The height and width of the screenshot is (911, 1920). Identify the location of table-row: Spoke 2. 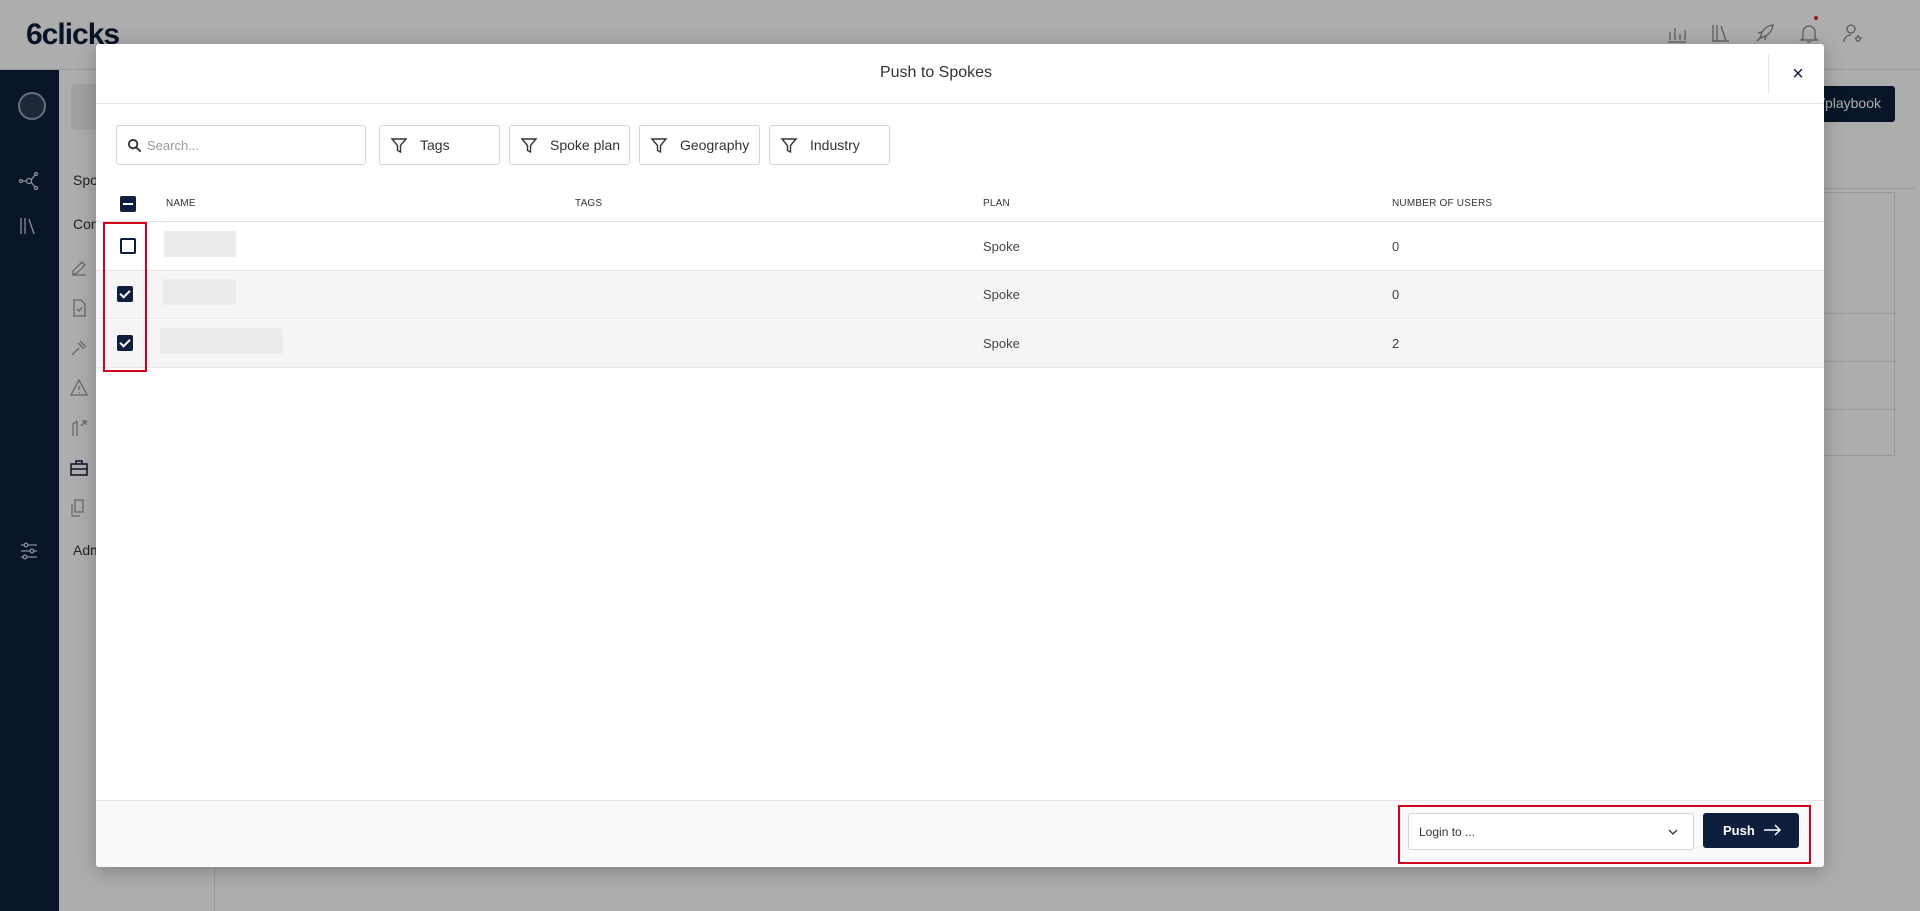
(960, 344).